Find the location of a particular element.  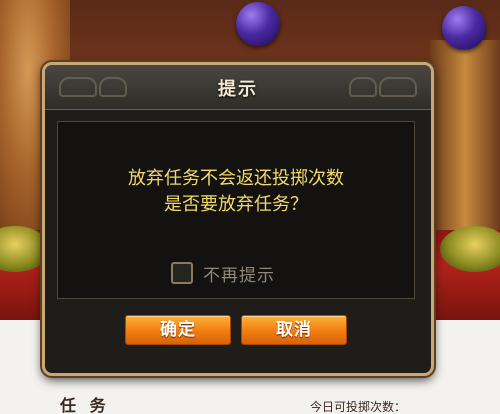

background-throw-count-label: 今日可投掷次数： is located at coordinates (358, 407).